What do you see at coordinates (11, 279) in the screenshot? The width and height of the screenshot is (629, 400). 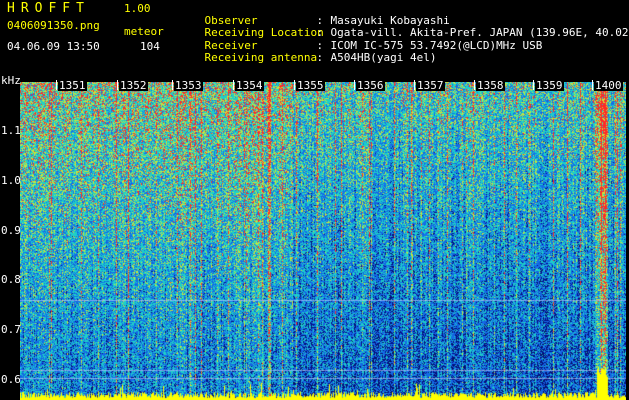 I see `y-tick-label: 0.8` at bounding box center [11, 279].